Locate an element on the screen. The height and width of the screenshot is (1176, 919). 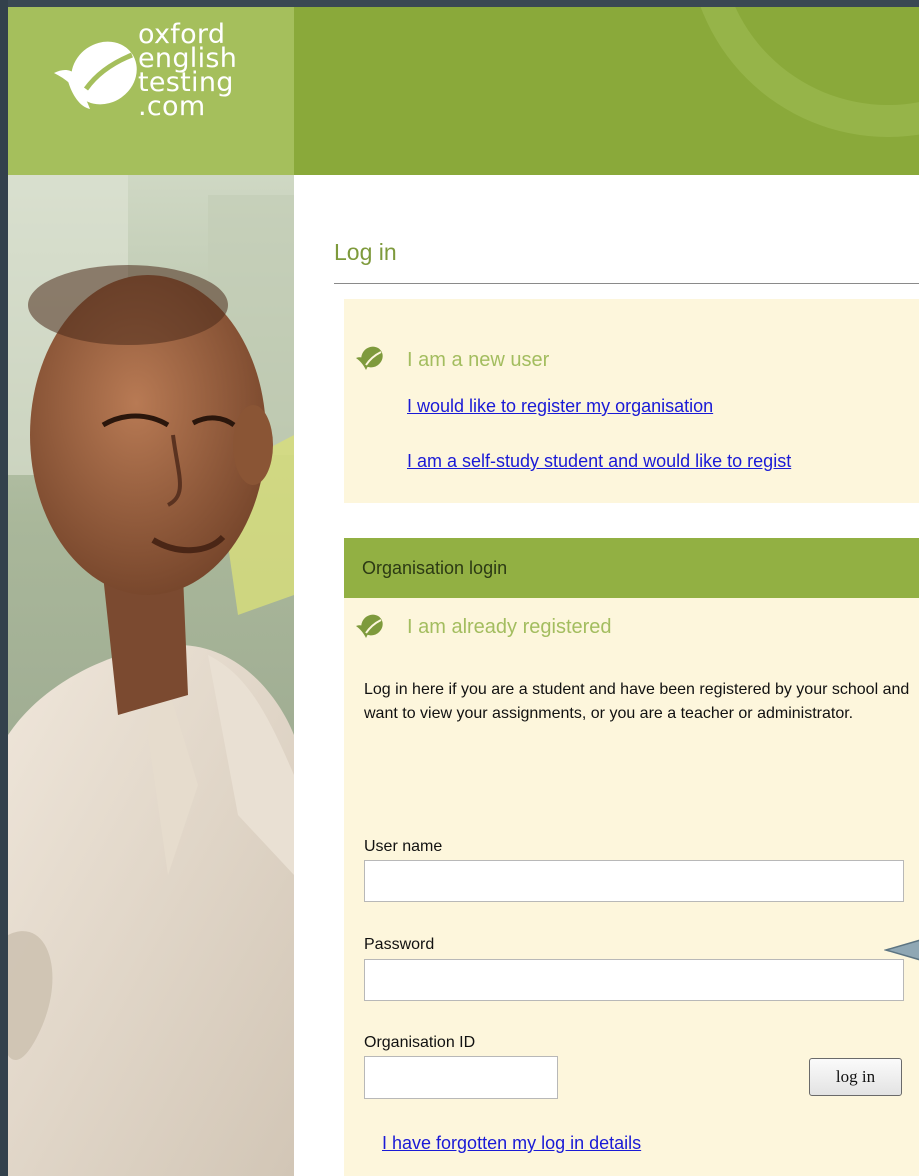
logo-wordmark: oxford english testing .com is located at coordinates (187, 71).